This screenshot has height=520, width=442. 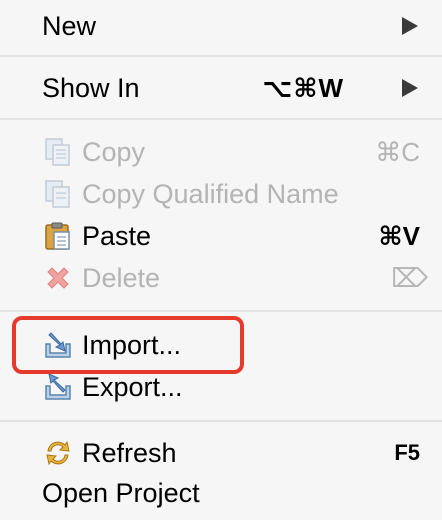 What do you see at coordinates (121, 277) in the screenshot?
I see `menu-item-label: Delete` at bounding box center [121, 277].